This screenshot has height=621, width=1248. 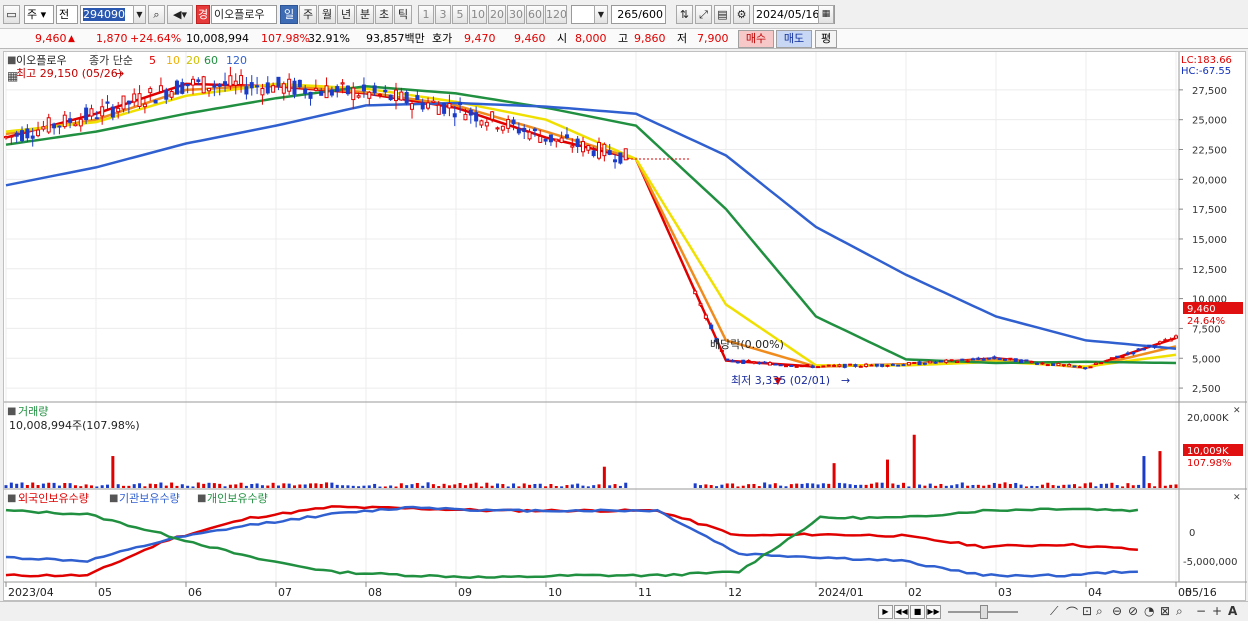 I want to click on zoom-search-icon: ⌕, so click(x=1179, y=611).